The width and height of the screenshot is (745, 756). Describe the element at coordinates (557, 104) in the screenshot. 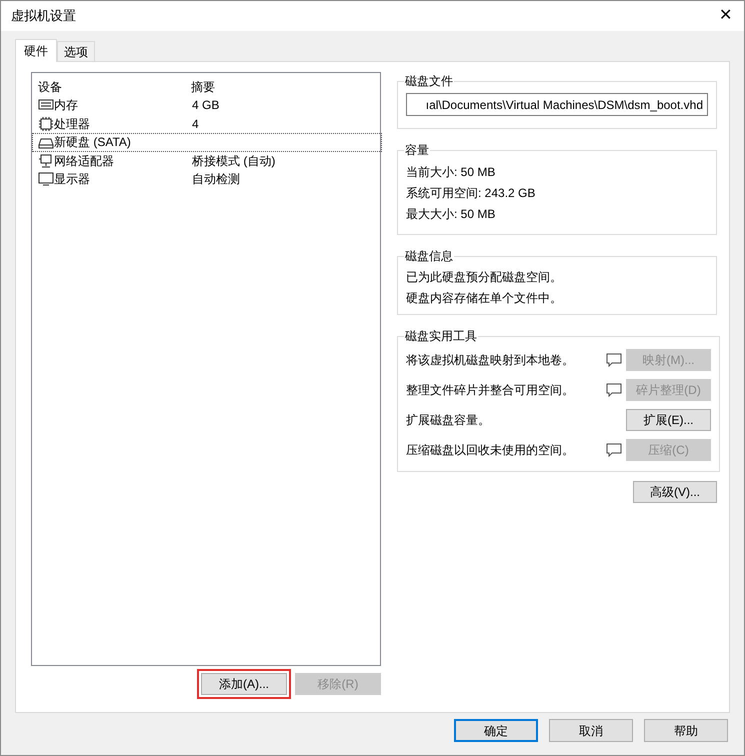

I see `file-path-field: ıal\Documents\Virtual Machines\DSM\dsm_boot.vhd` at that location.